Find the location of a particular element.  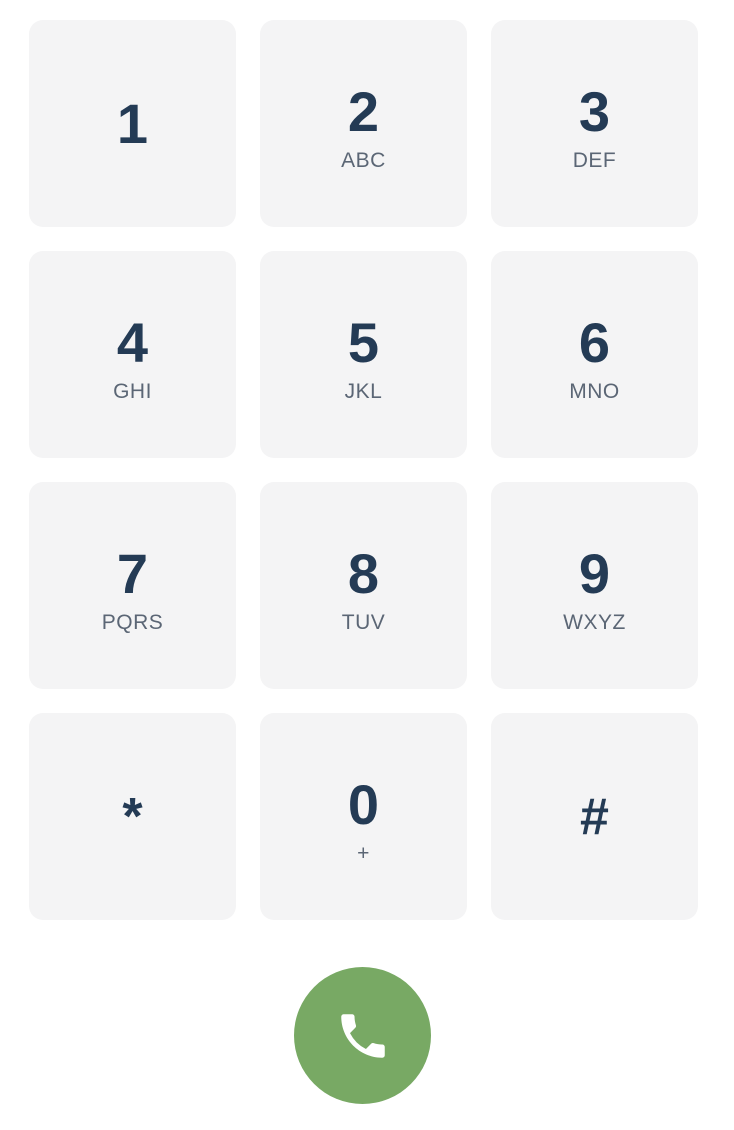

key-letters: MNO is located at coordinates (594, 391).